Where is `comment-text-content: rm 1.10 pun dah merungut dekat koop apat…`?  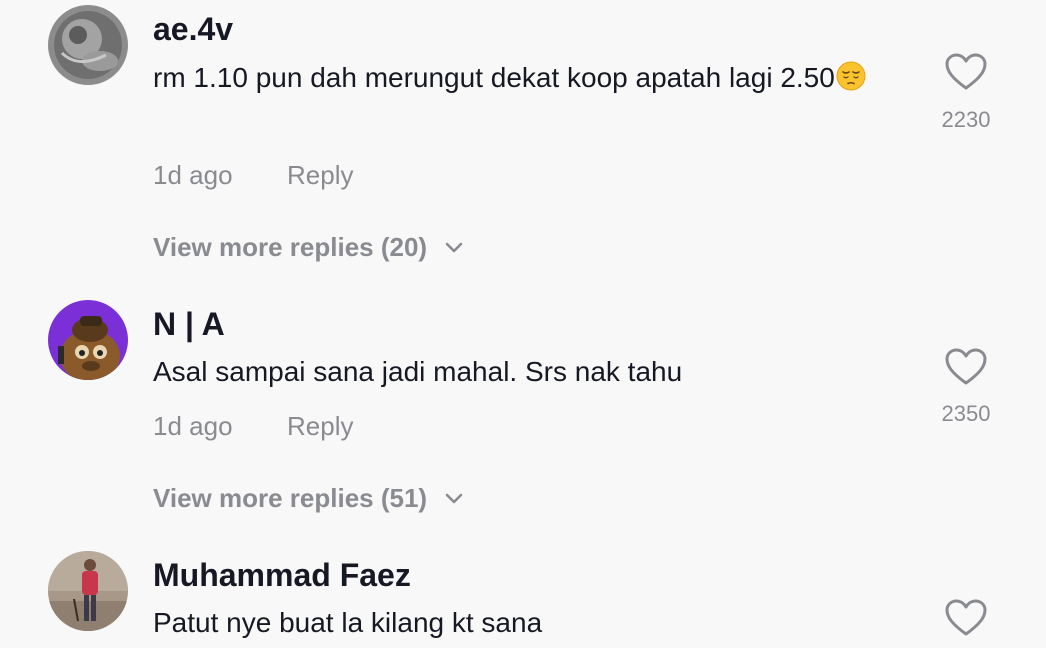 comment-text-content: rm 1.10 pun dah merungut dekat koop apat… is located at coordinates (494, 77).